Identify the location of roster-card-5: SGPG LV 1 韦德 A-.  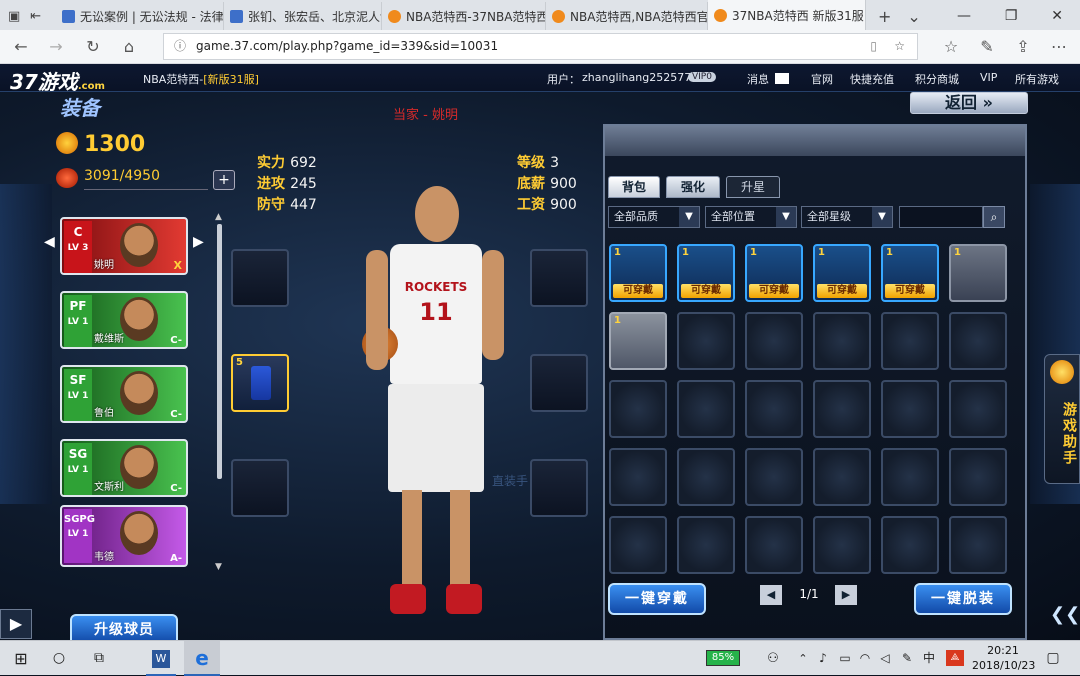
(124, 536).